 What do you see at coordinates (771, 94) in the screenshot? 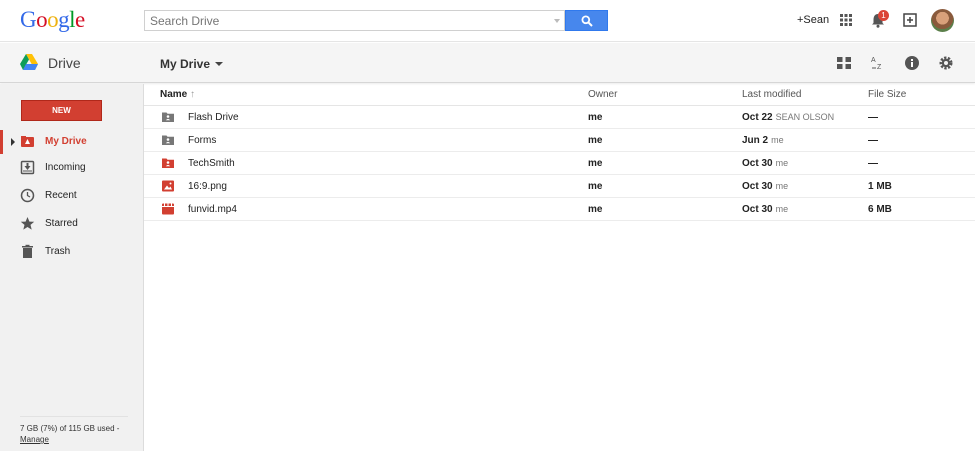
I see `column-header-last-modified: Last modified` at bounding box center [771, 94].